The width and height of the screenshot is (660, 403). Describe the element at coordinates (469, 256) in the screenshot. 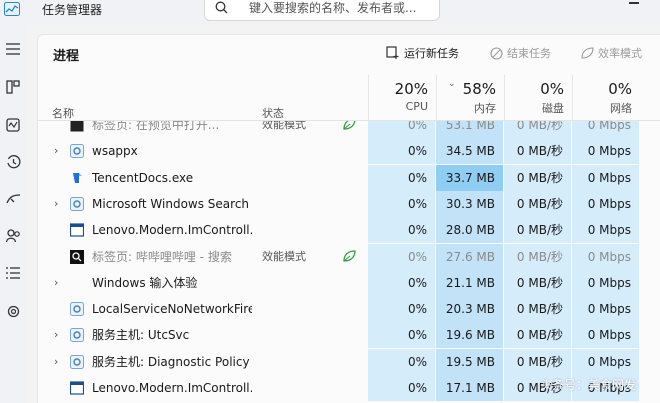

I see `memory-cell: 27.6 MB` at that location.